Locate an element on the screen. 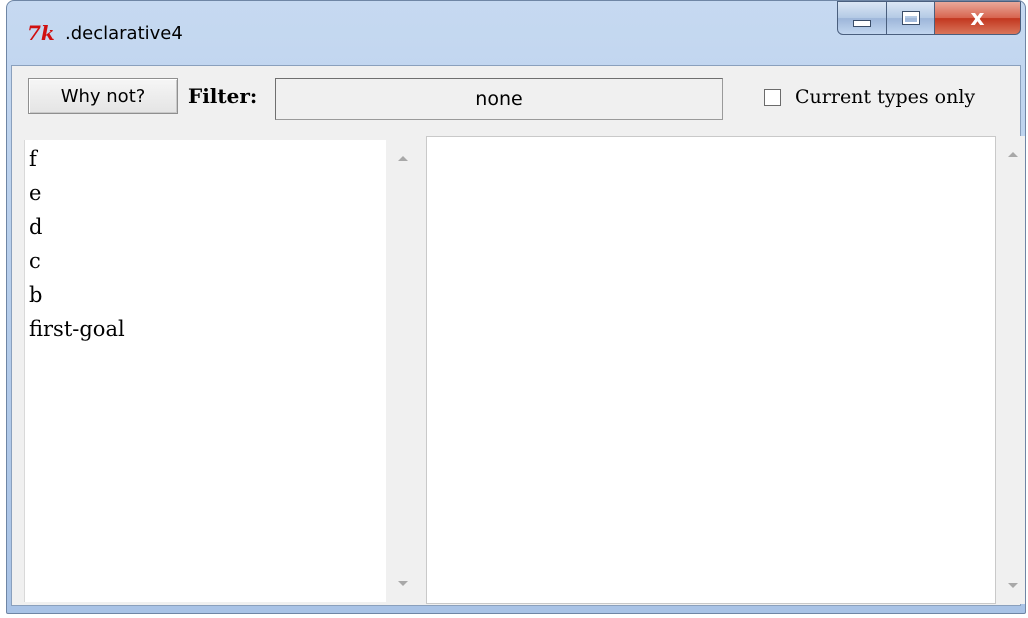 This screenshot has width=1028, height=618. caption-buttons: x is located at coordinates (929, 19).